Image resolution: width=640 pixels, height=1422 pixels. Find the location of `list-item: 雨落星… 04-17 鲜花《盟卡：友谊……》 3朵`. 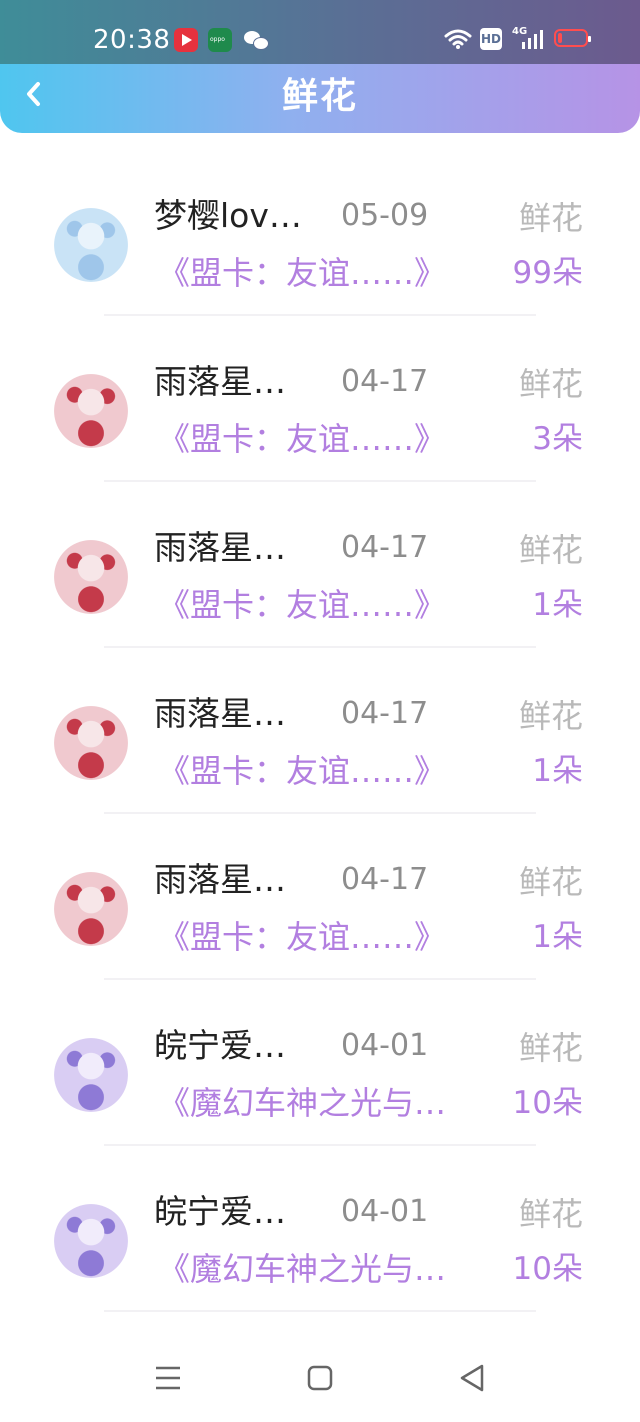

list-item: 雨落星… 04-17 鲜花《盟卡：友谊……》 3朵 is located at coordinates (320, 399).